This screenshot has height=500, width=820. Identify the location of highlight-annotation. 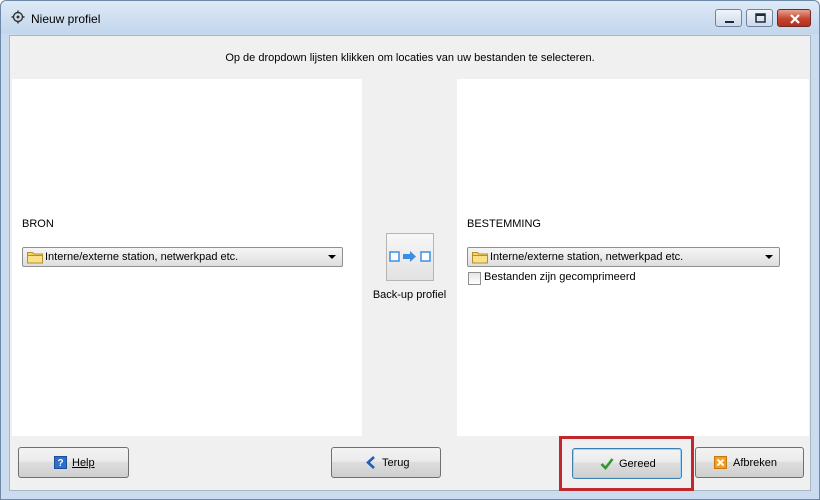
(626, 463).